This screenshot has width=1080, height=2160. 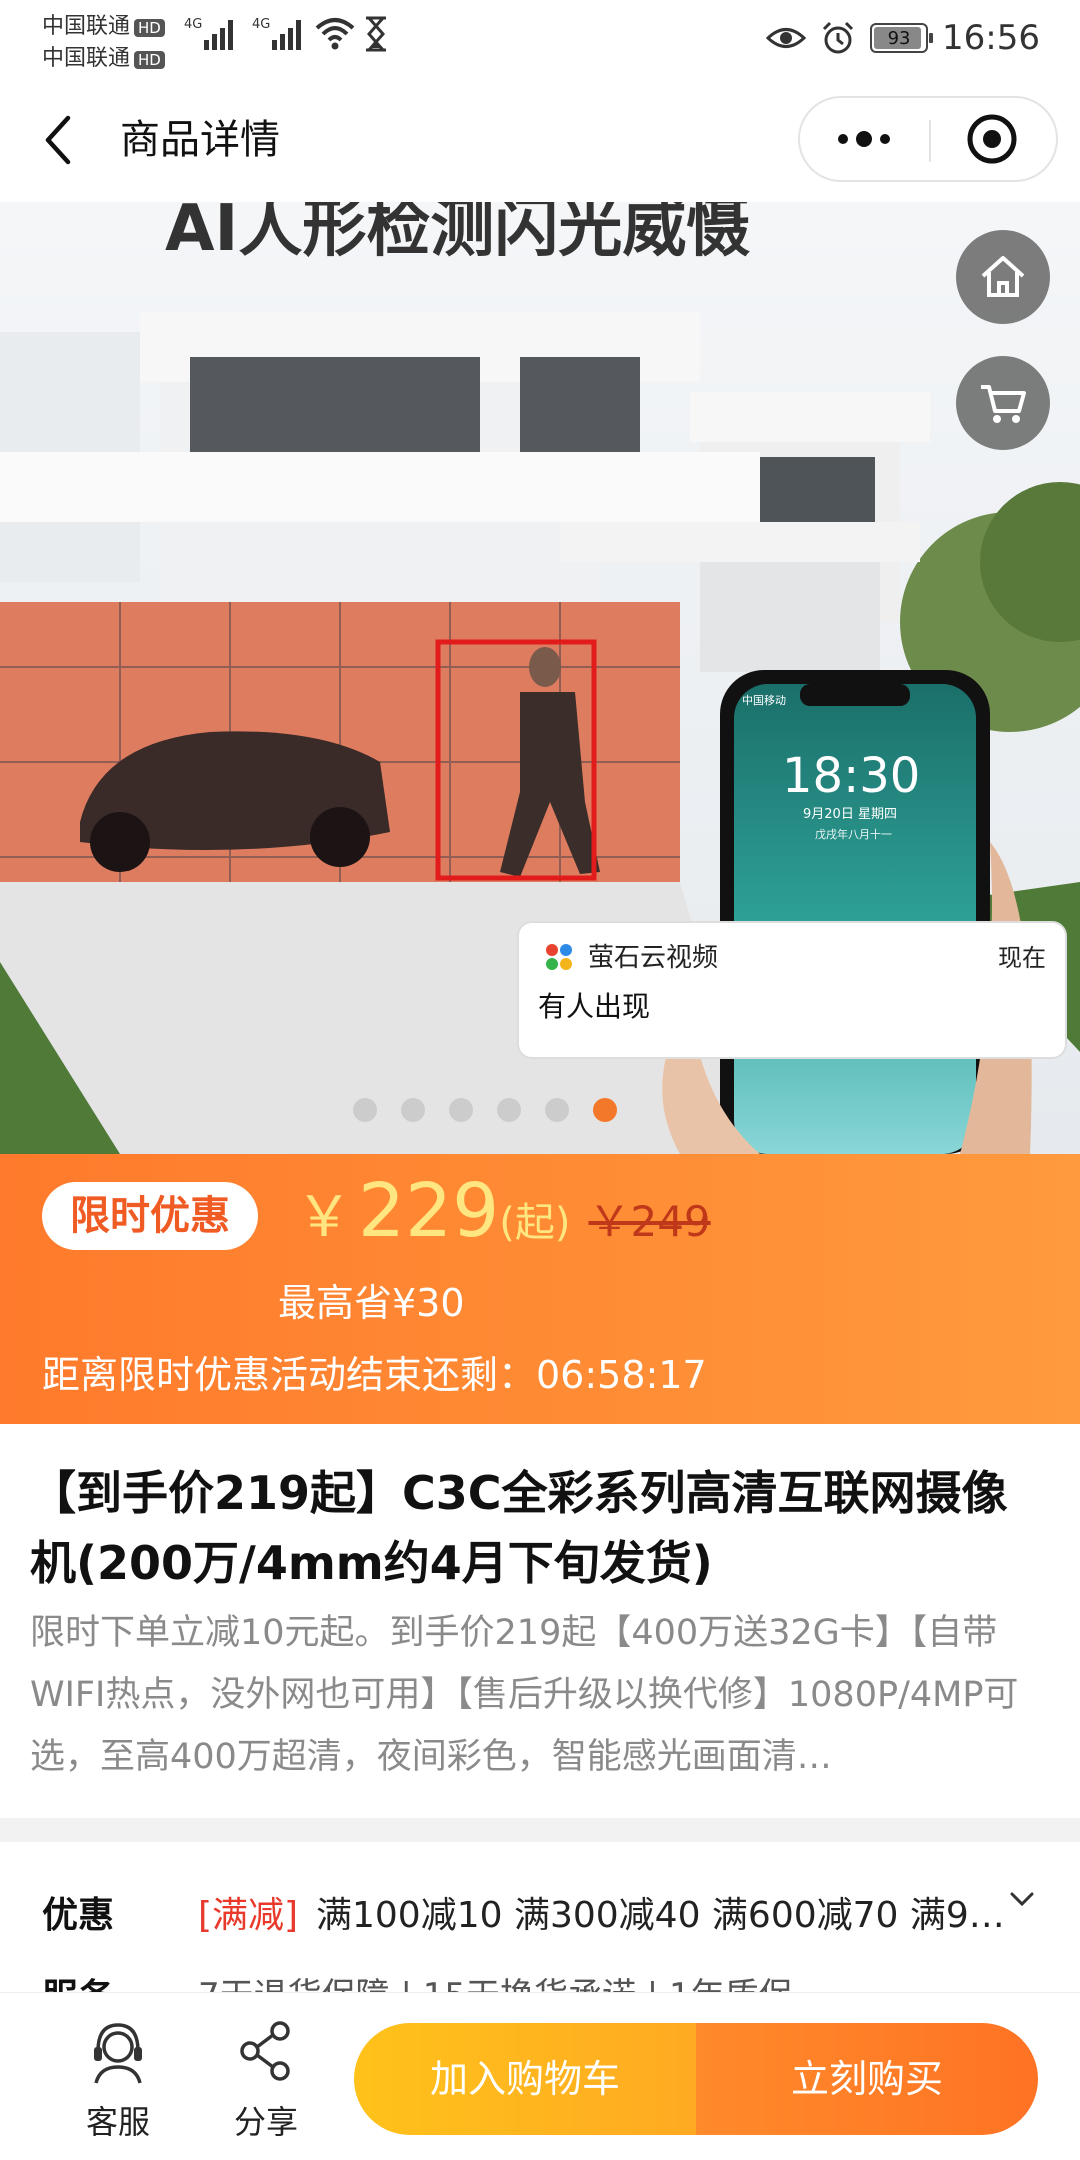 I want to click on phone-lunar-date: 戊戌年八月十一, so click(x=853, y=834).